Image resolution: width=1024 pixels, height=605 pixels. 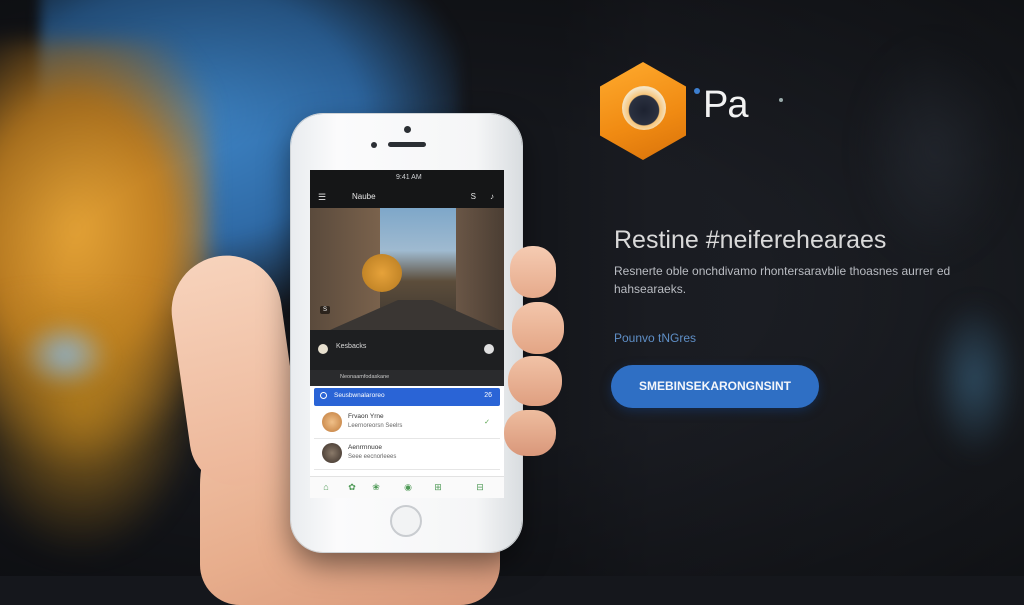 I want to click on item-name: Aenrrnnuoe, so click(x=365, y=447).